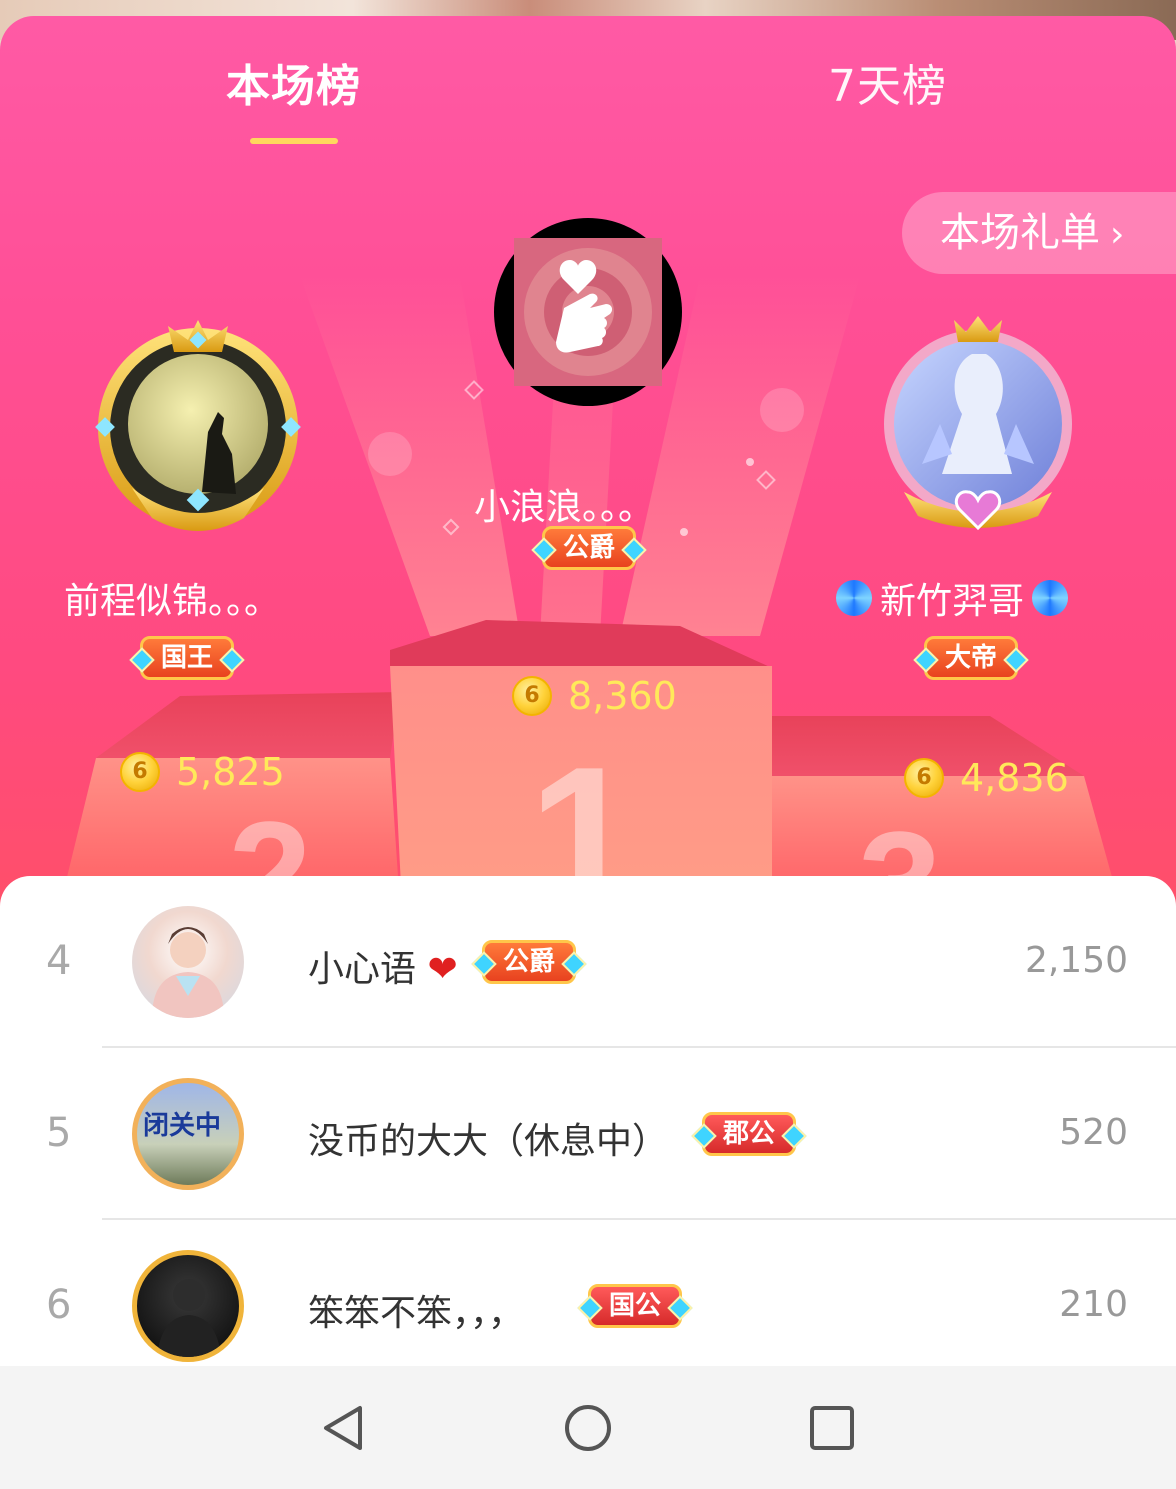 The image size is (1176, 1489). What do you see at coordinates (187, 658) in the screenshot?
I see `second-place-rank-badge: 国王` at bounding box center [187, 658].